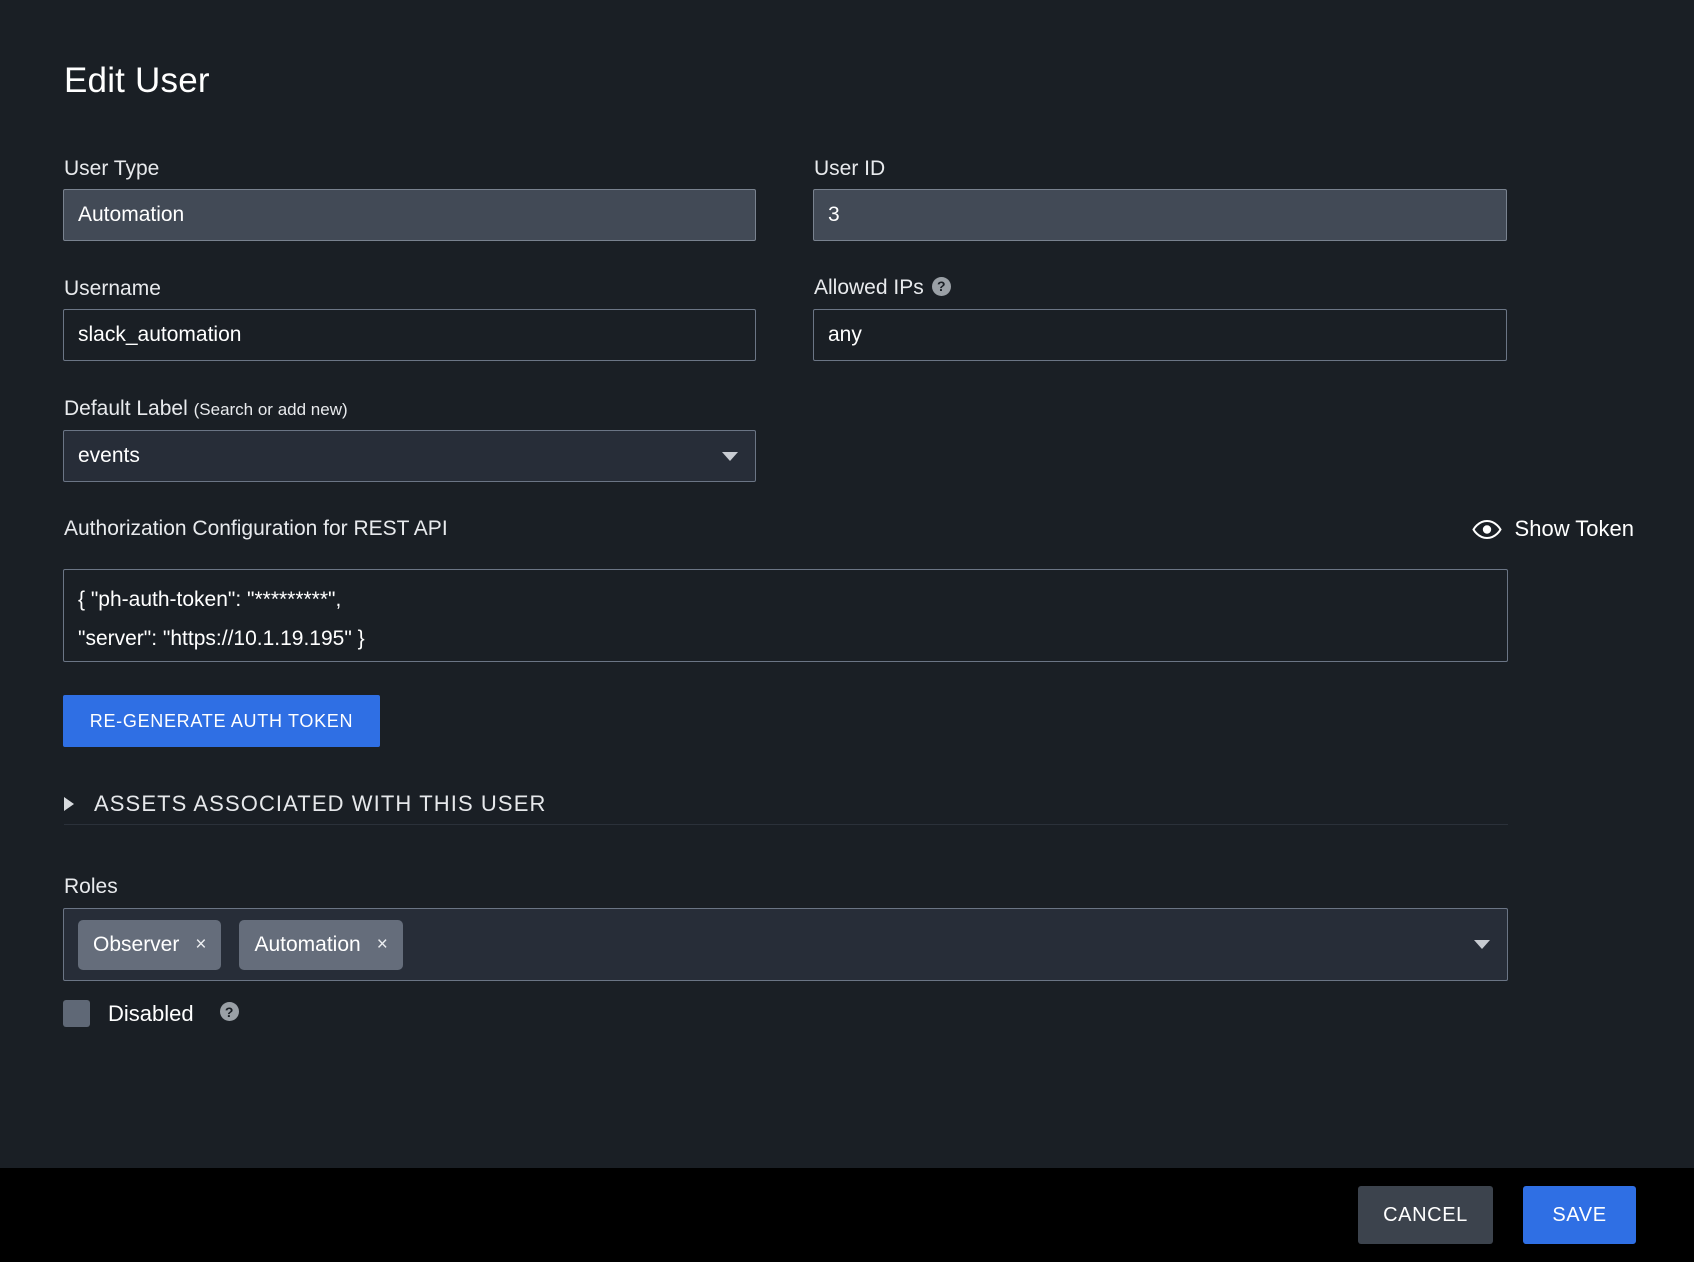 The image size is (1694, 1262). I want to click on save-button: SAVE, so click(1579, 1215).